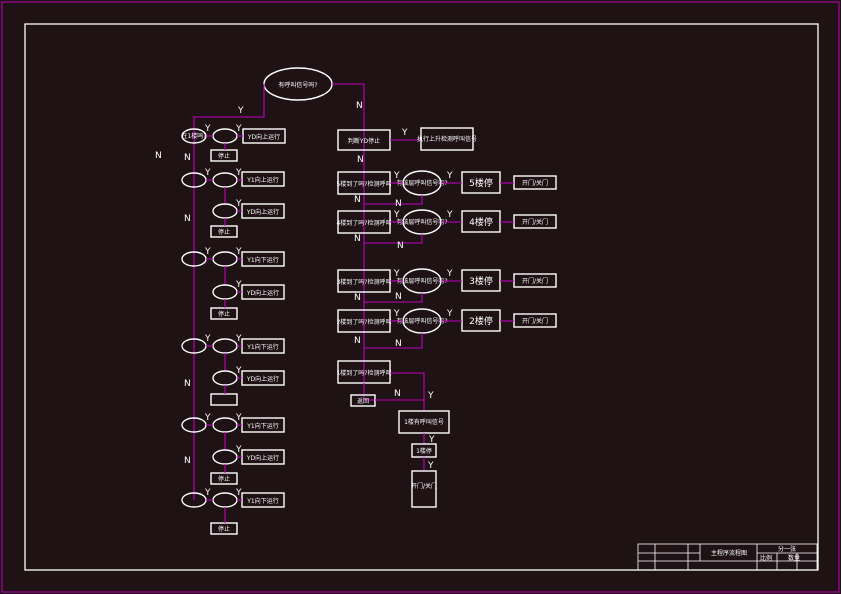  Describe the element at coordinates (364, 141) in the screenshot. I see `check-yd-stop-label: 判断YD停止` at that location.